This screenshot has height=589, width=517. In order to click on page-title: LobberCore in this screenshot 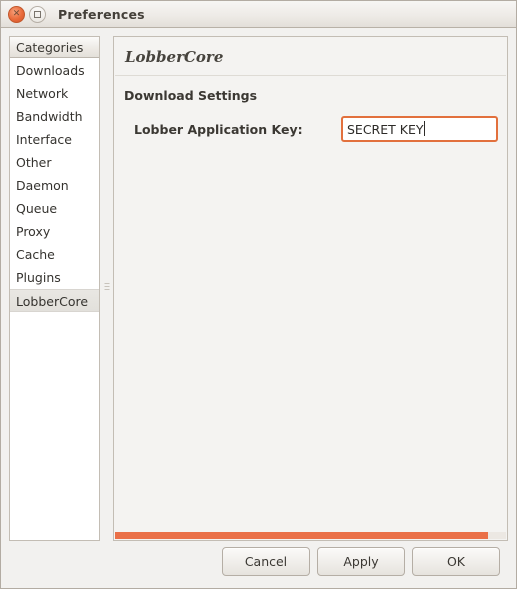, I will do `click(174, 57)`.